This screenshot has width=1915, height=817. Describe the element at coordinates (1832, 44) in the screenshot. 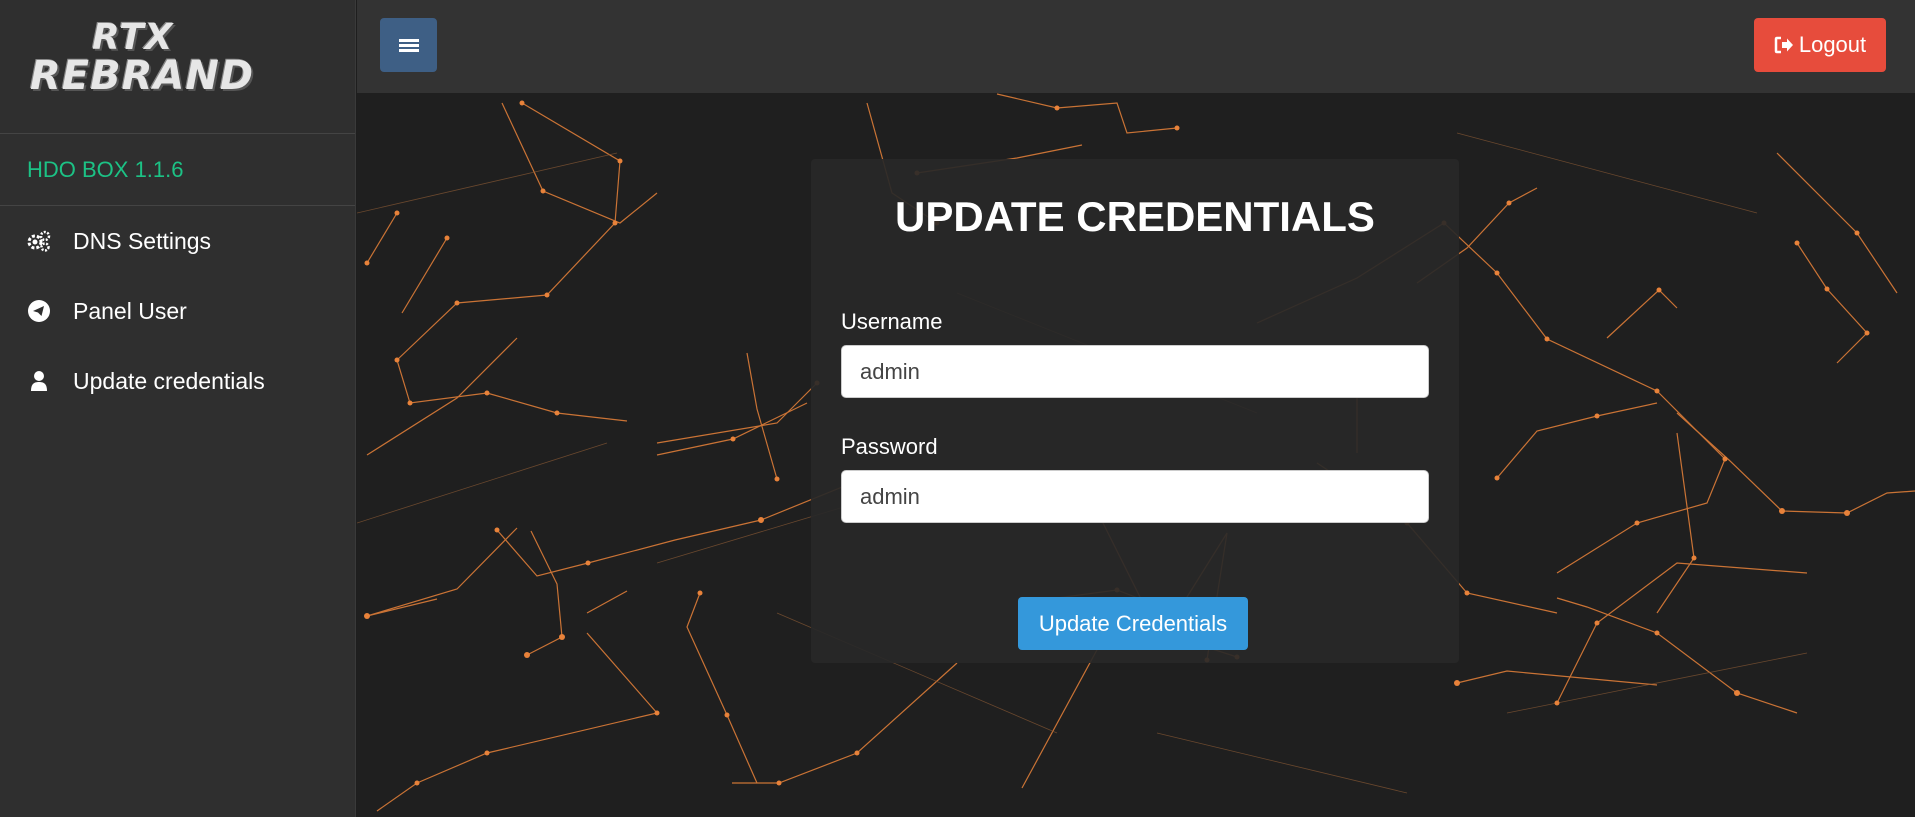

I see `logout-label: Logout` at that location.